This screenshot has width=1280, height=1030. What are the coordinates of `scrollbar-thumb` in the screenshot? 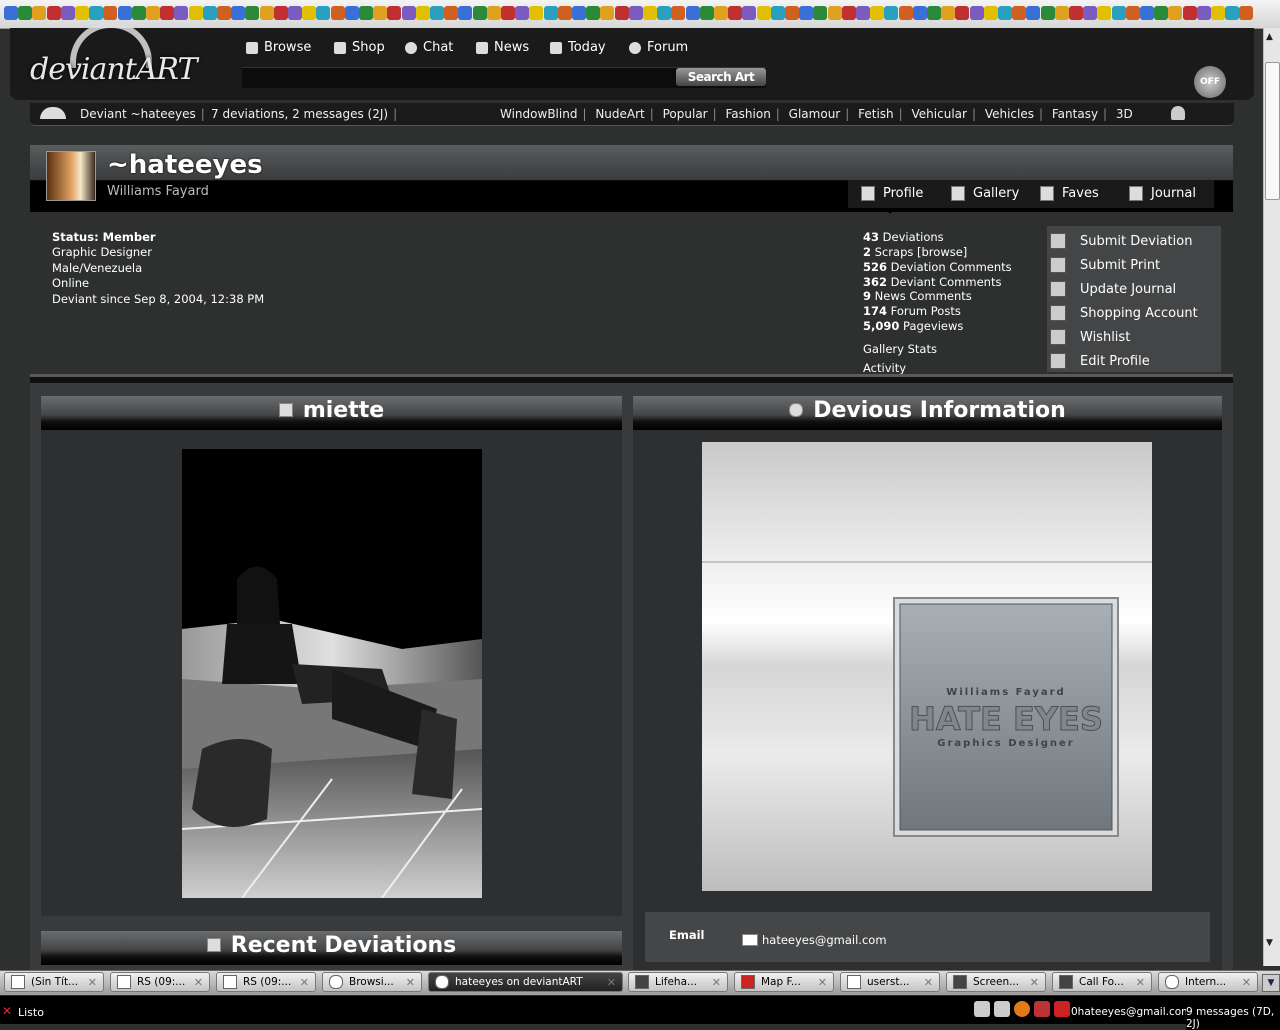 It's located at (1272, 131).